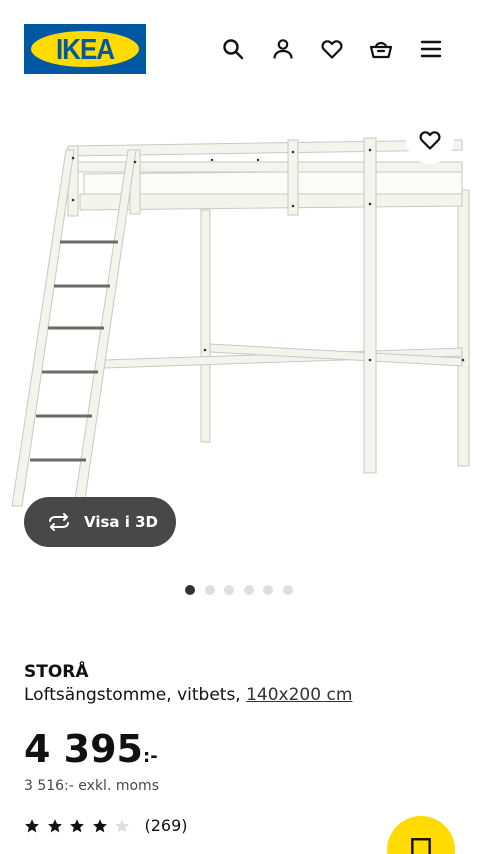  I want to click on rotate-3d-icon, so click(59, 522).